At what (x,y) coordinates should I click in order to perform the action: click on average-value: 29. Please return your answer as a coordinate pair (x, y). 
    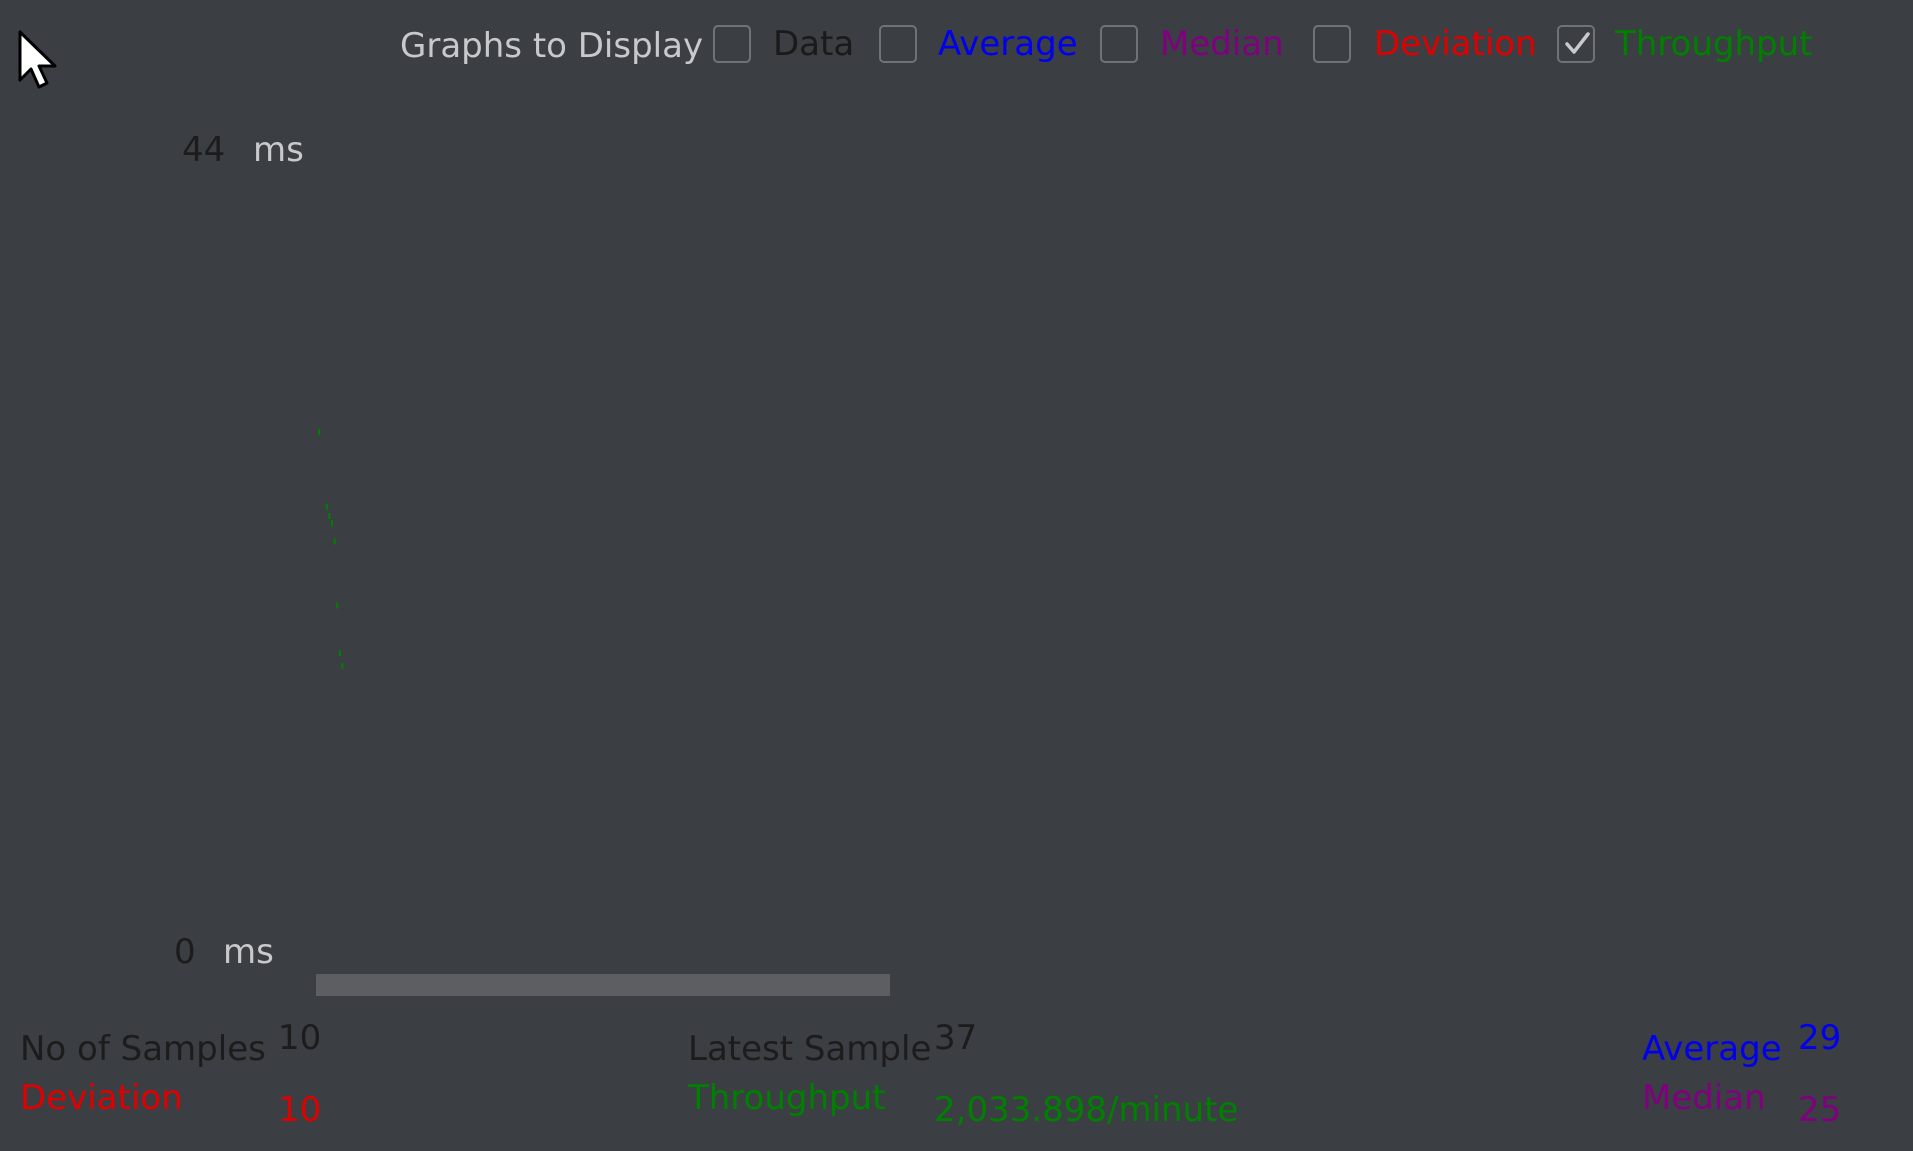
    Looking at the image, I should click on (1820, 1038).